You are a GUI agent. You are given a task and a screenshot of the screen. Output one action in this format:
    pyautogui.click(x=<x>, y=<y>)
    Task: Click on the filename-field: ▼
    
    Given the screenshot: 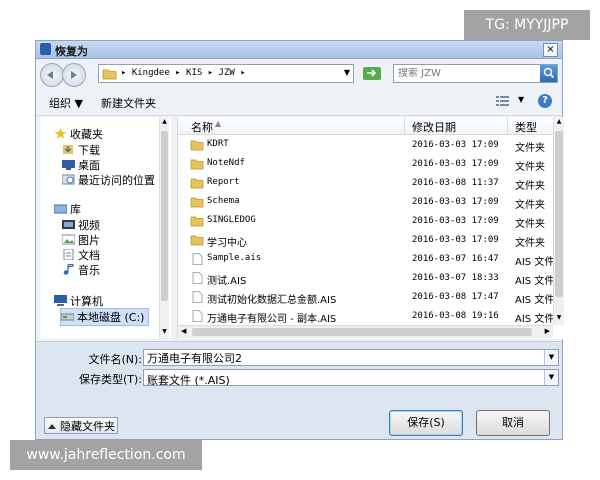 What is the action you would take?
    pyautogui.click(x=351, y=357)
    